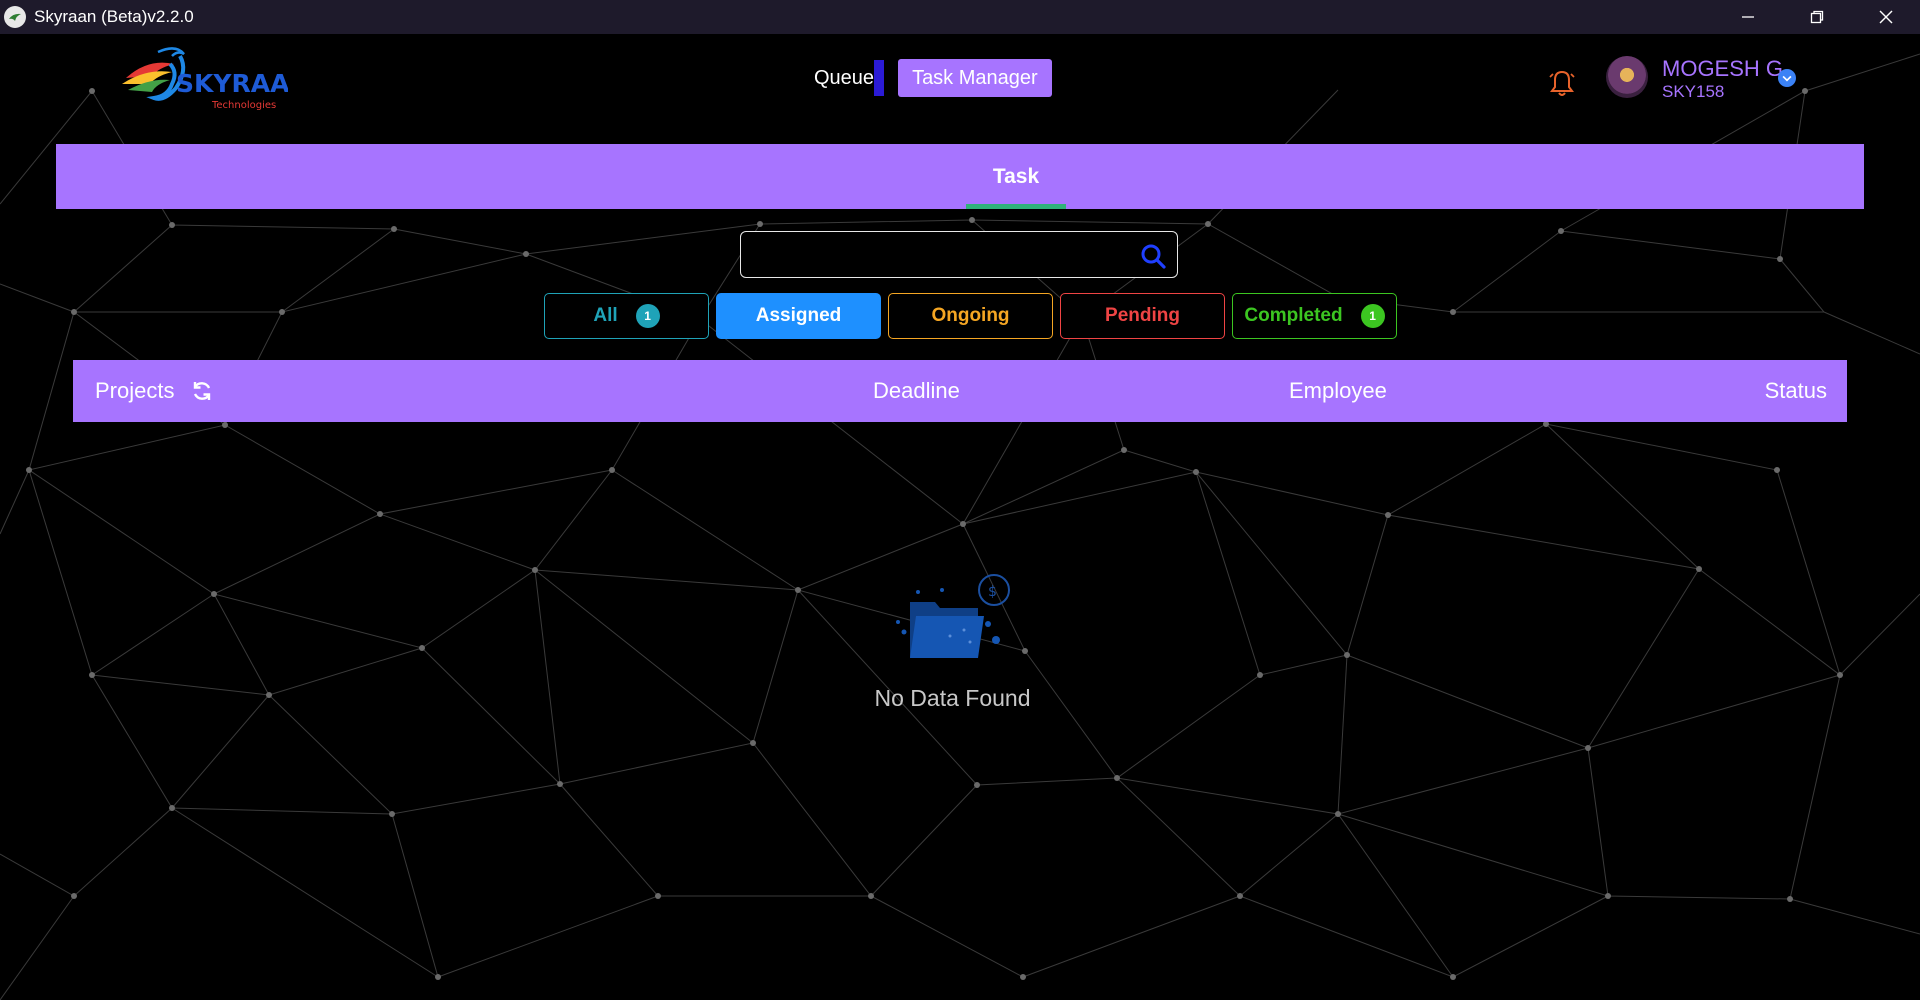 This screenshot has height=1000, width=1920. I want to click on filter-ongoing: Ongoing, so click(970, 316).